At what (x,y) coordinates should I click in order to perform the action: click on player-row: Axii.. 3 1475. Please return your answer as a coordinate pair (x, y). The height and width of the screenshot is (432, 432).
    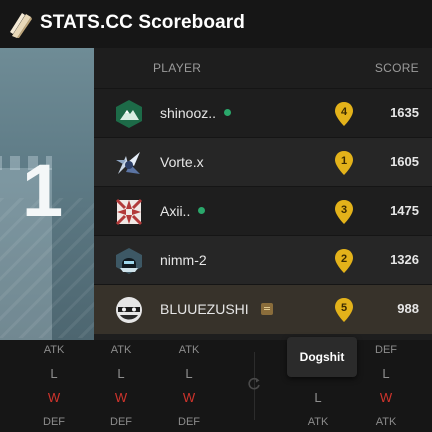
    Looking at the image, I should click on (263, 211).